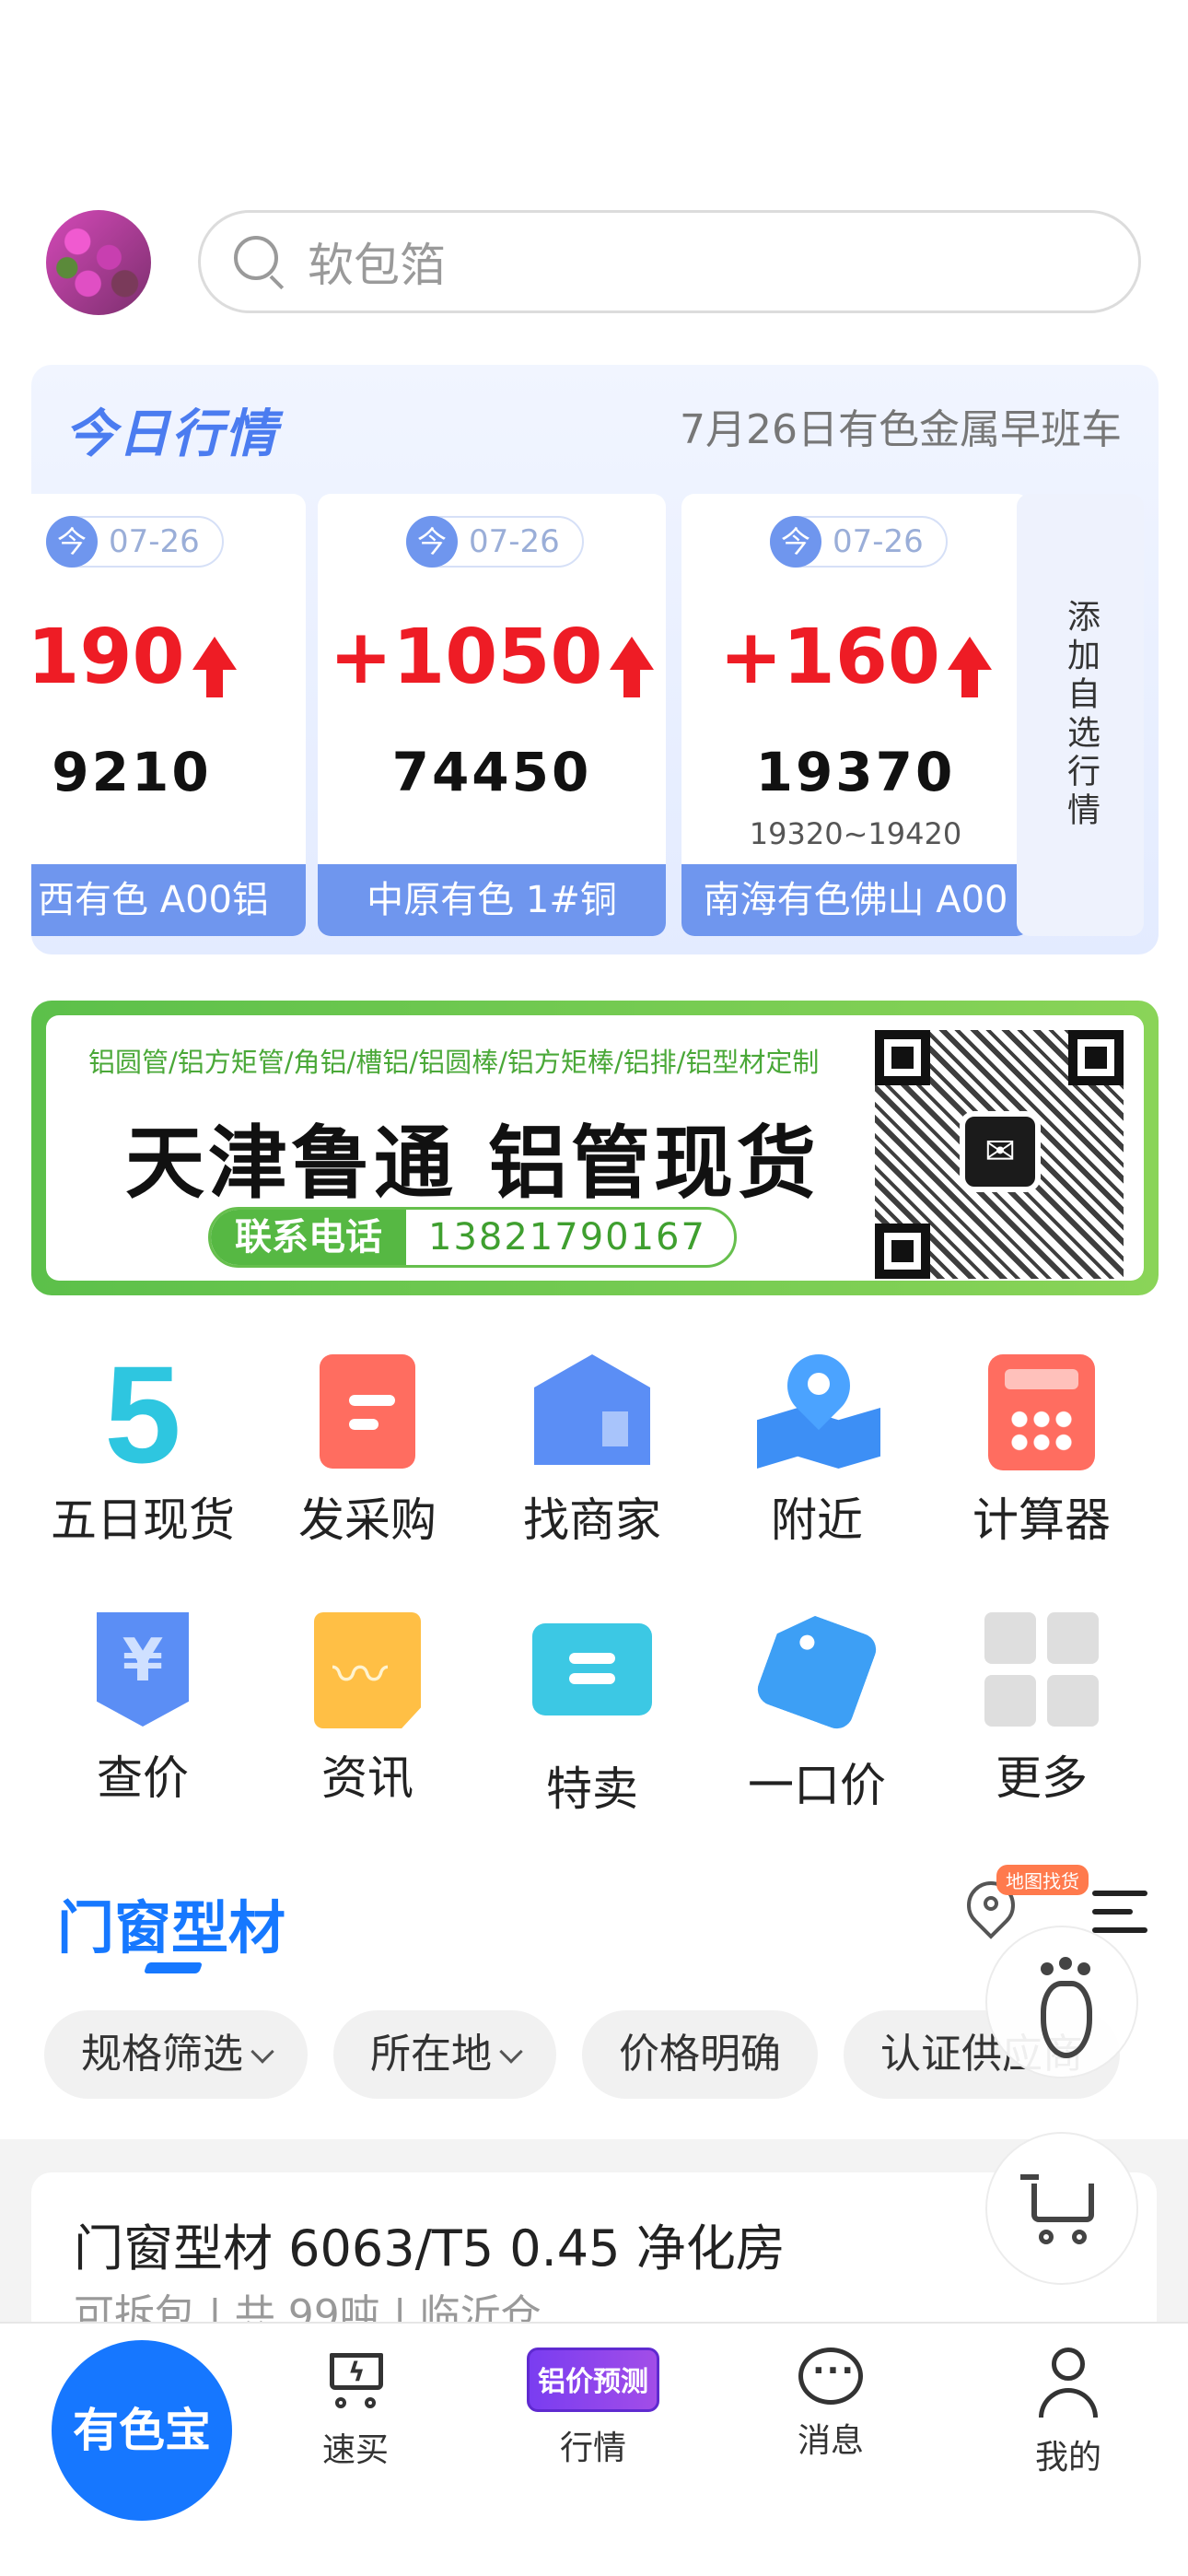 This screenshot has height=2576, width=1188. I want to click on price-card-name: 西有色 A00铝, so click(168, 900).